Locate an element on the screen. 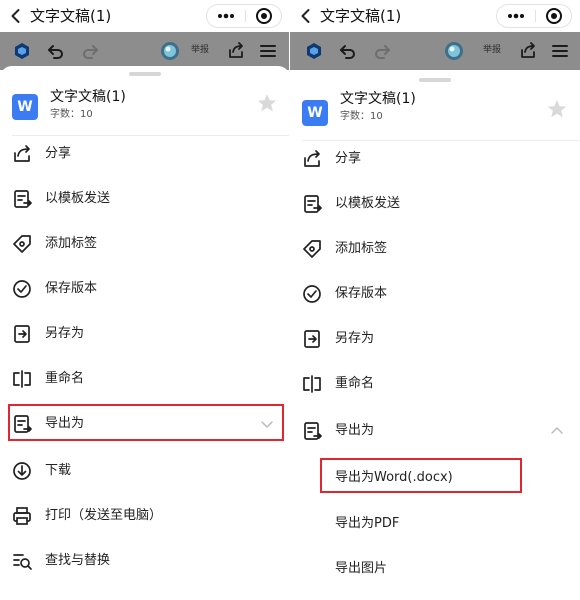 This screenshot has height=600, width=580. menu-item-print: 打印（发送至电脑） is located at coordinates (145, 516).